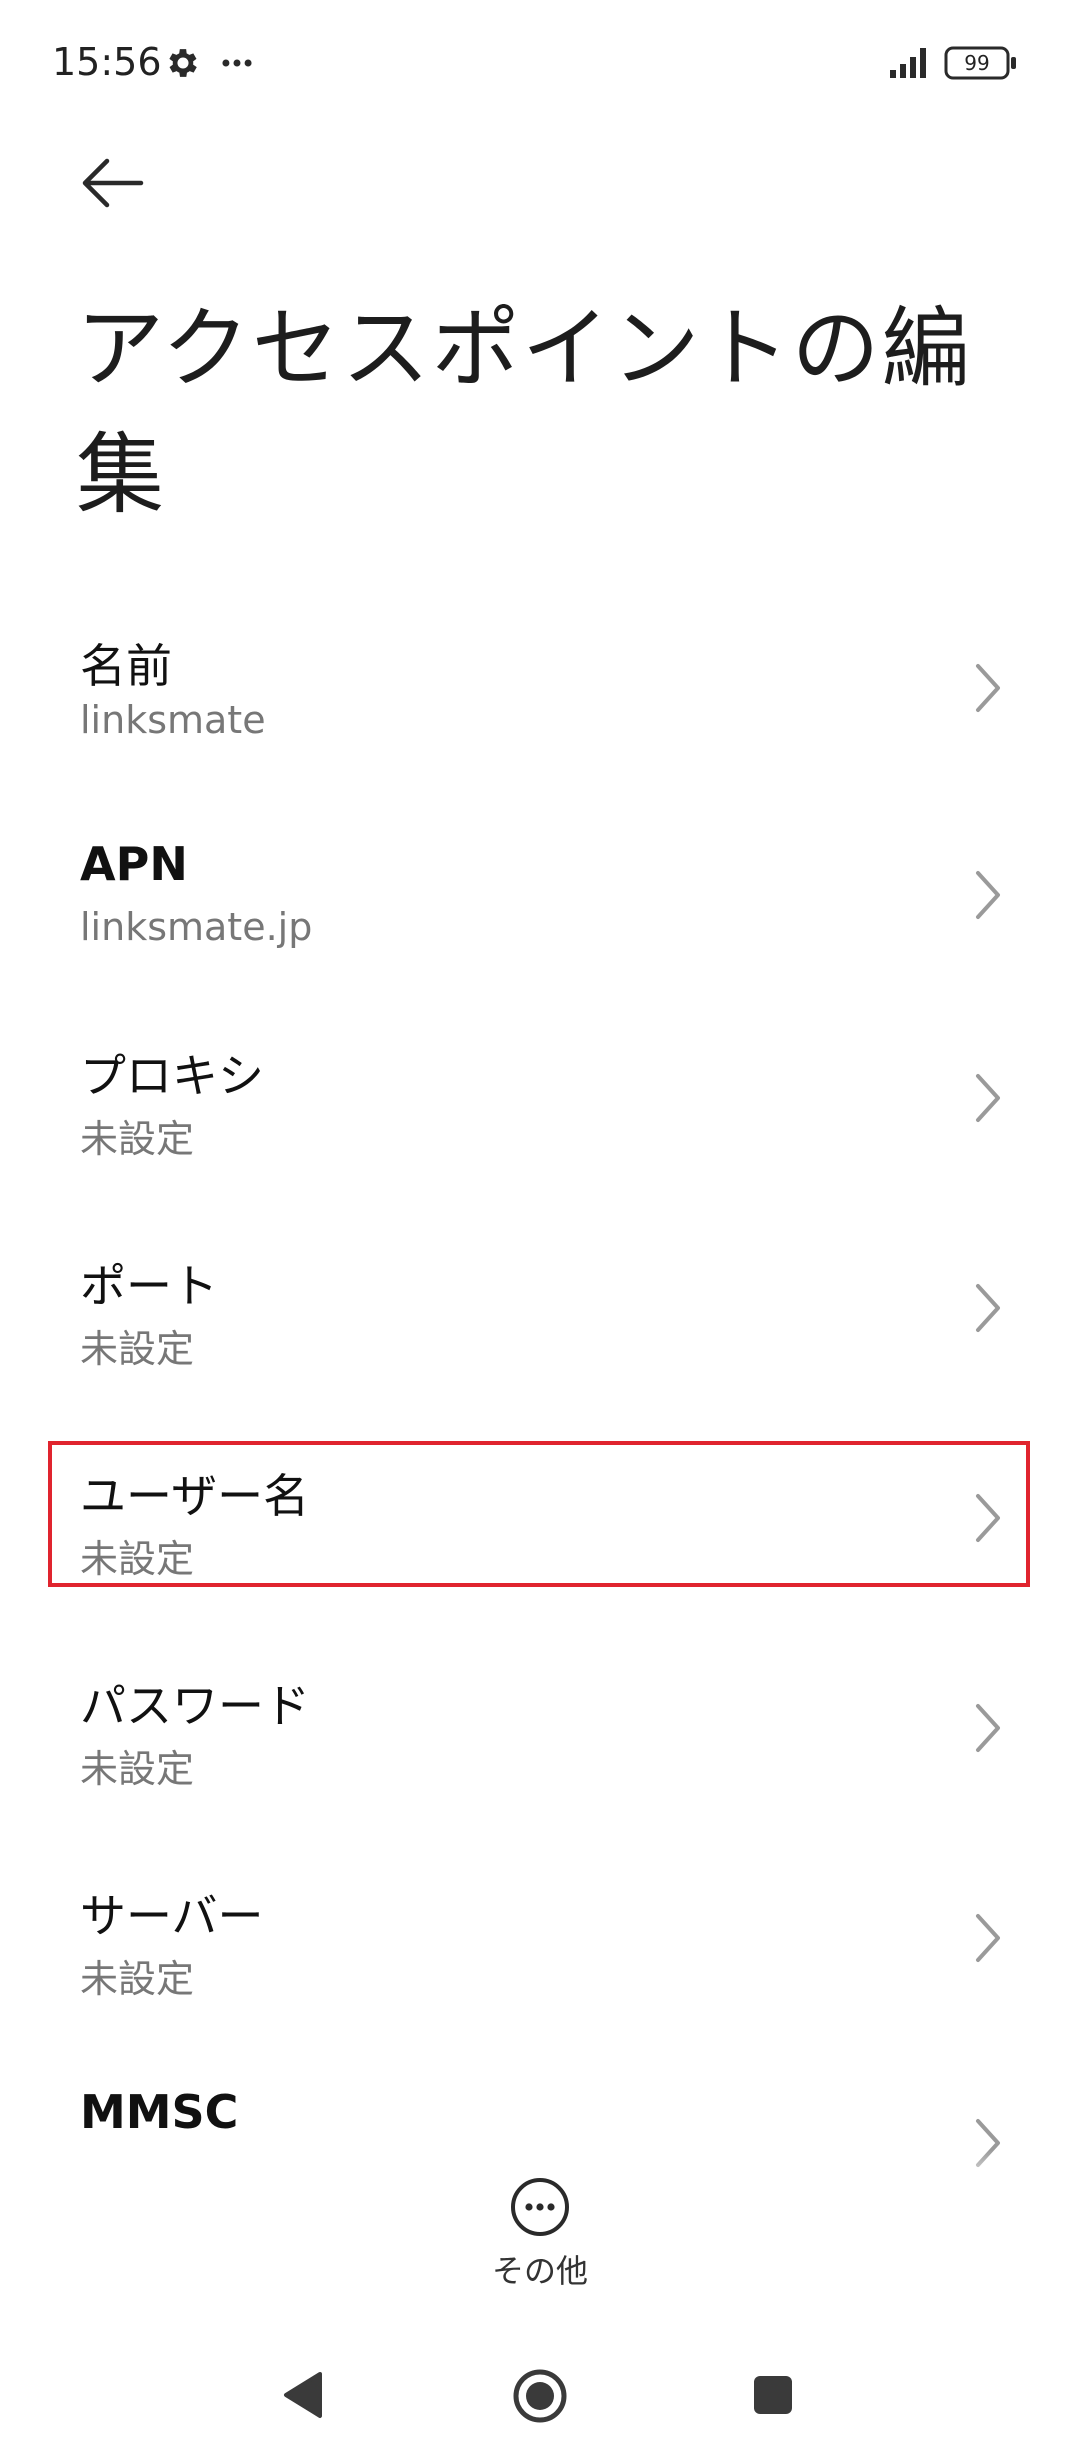 Image resolution: width=1080 pixels, height=2460 pixels. I want to click on setting-label: MMSC, so click(159, 2112).